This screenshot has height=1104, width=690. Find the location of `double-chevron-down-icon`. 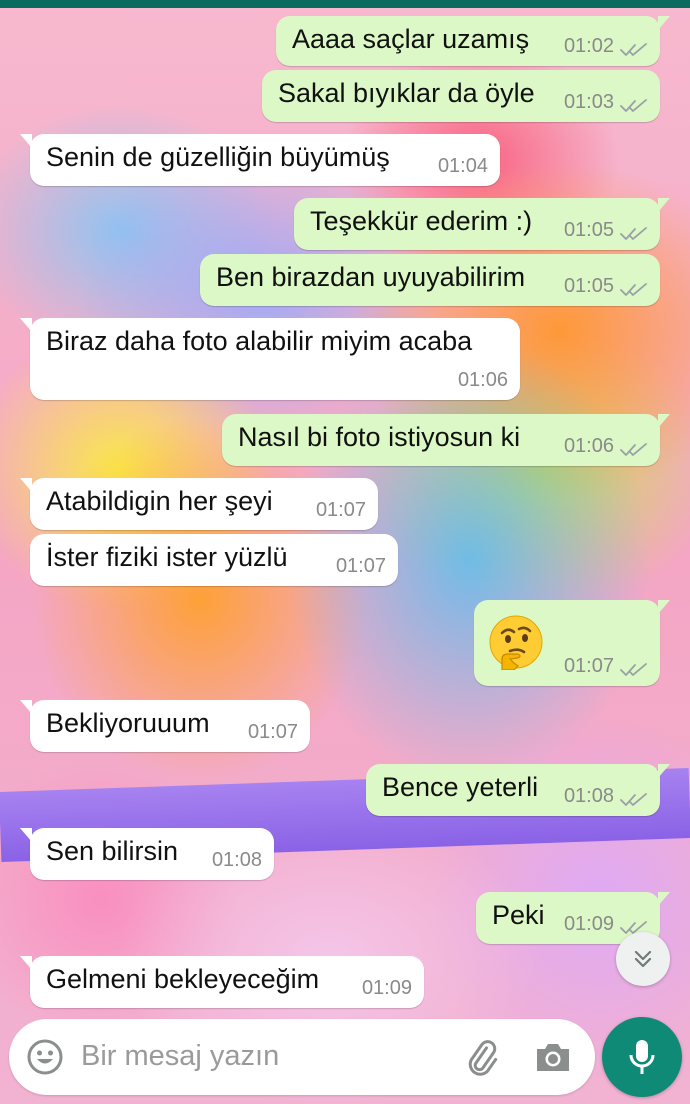

double-chevron-down-icon is located at coordinates (643, 959).